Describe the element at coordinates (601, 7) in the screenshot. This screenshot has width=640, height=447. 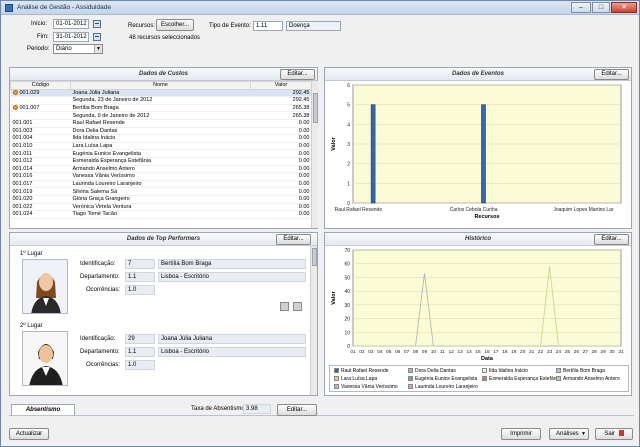
I see `maximize-button: □` at that location.